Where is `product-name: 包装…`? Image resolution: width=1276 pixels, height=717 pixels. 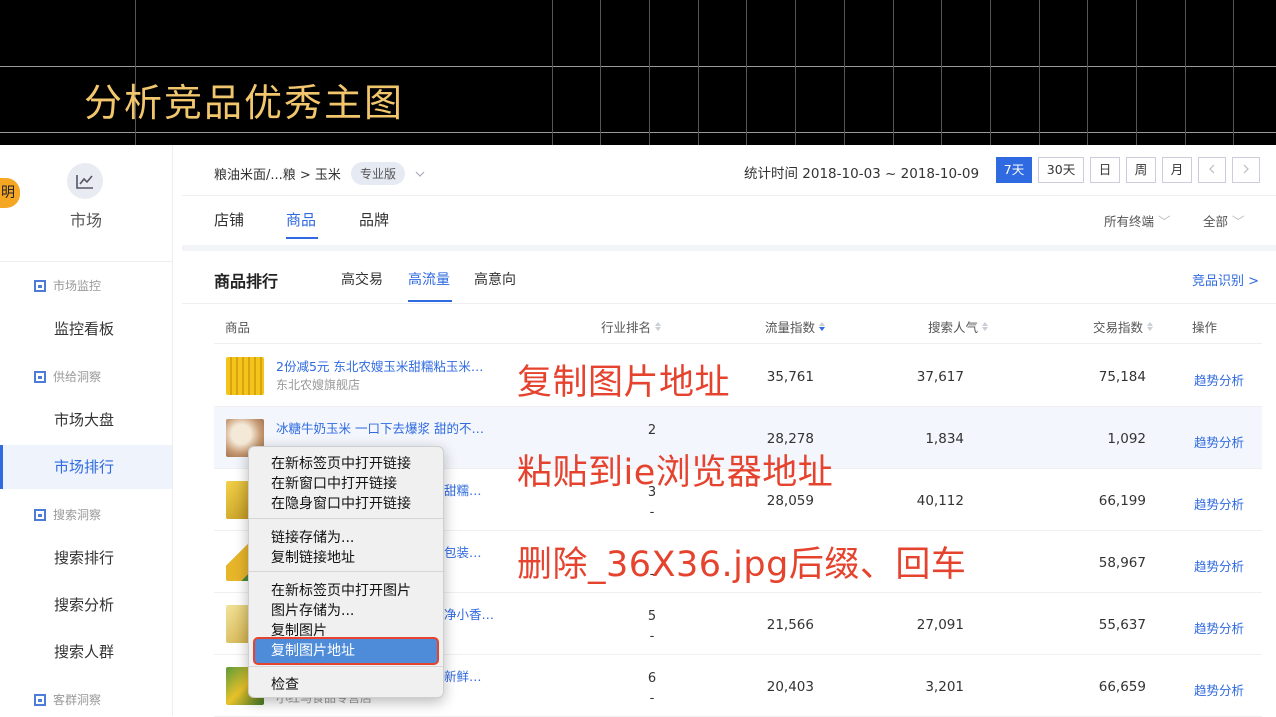 product-name: 包装… is located at coordinates (463, 551).